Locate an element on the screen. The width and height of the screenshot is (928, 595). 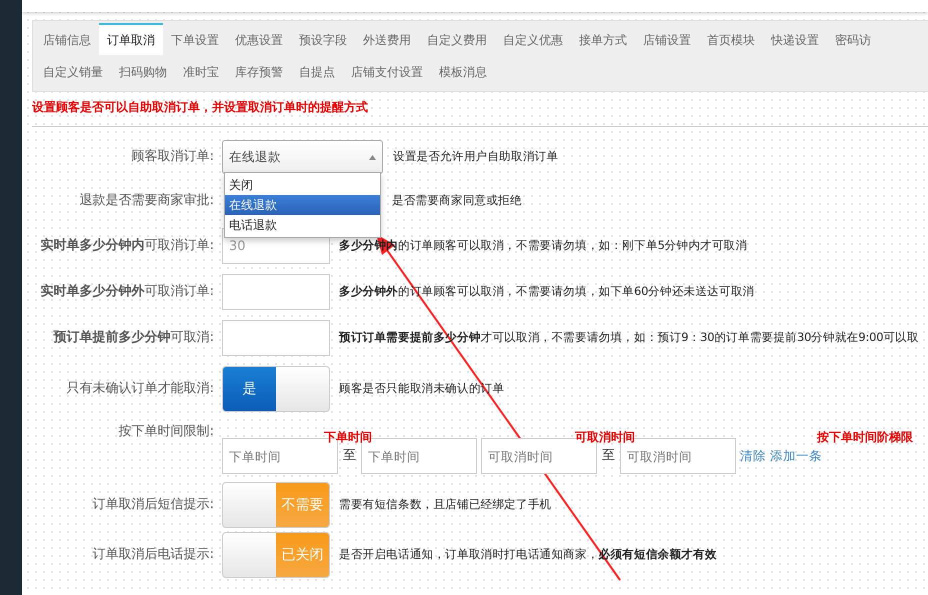
field-label: 按下单时间限制: is located at coordinates (166, 432).